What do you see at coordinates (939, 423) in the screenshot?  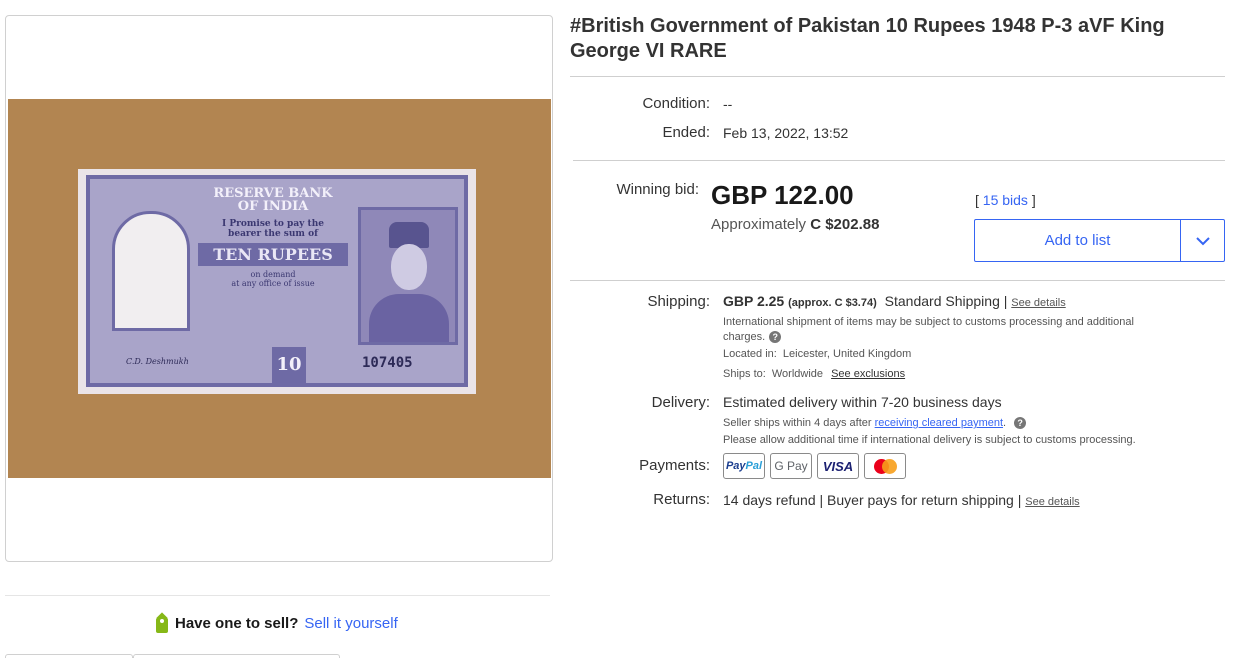 I see `receiving-cleared-payment-link: receiving cleared payment` at bounding box center [939, 423].